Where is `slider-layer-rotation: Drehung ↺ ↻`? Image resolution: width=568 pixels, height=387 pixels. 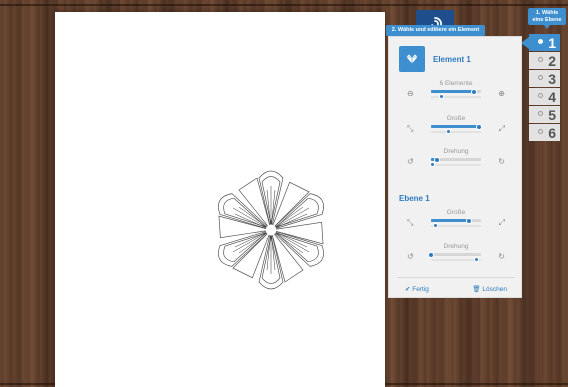
slider-layer-rotation: Drehung ↺ ↻ is located at coordinates (456, 254).